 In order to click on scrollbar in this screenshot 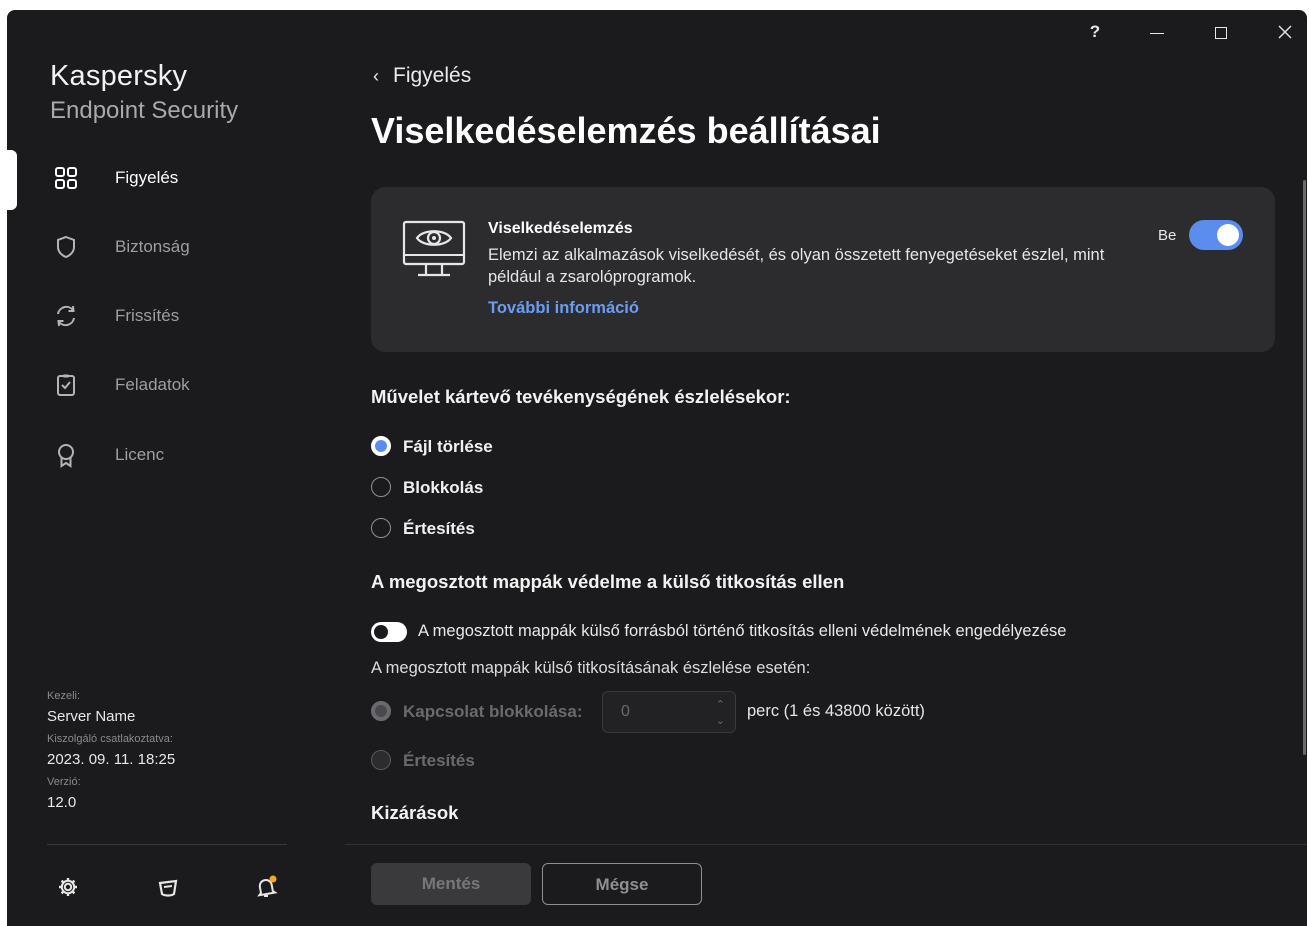, I will do `click(1304, 467)`.